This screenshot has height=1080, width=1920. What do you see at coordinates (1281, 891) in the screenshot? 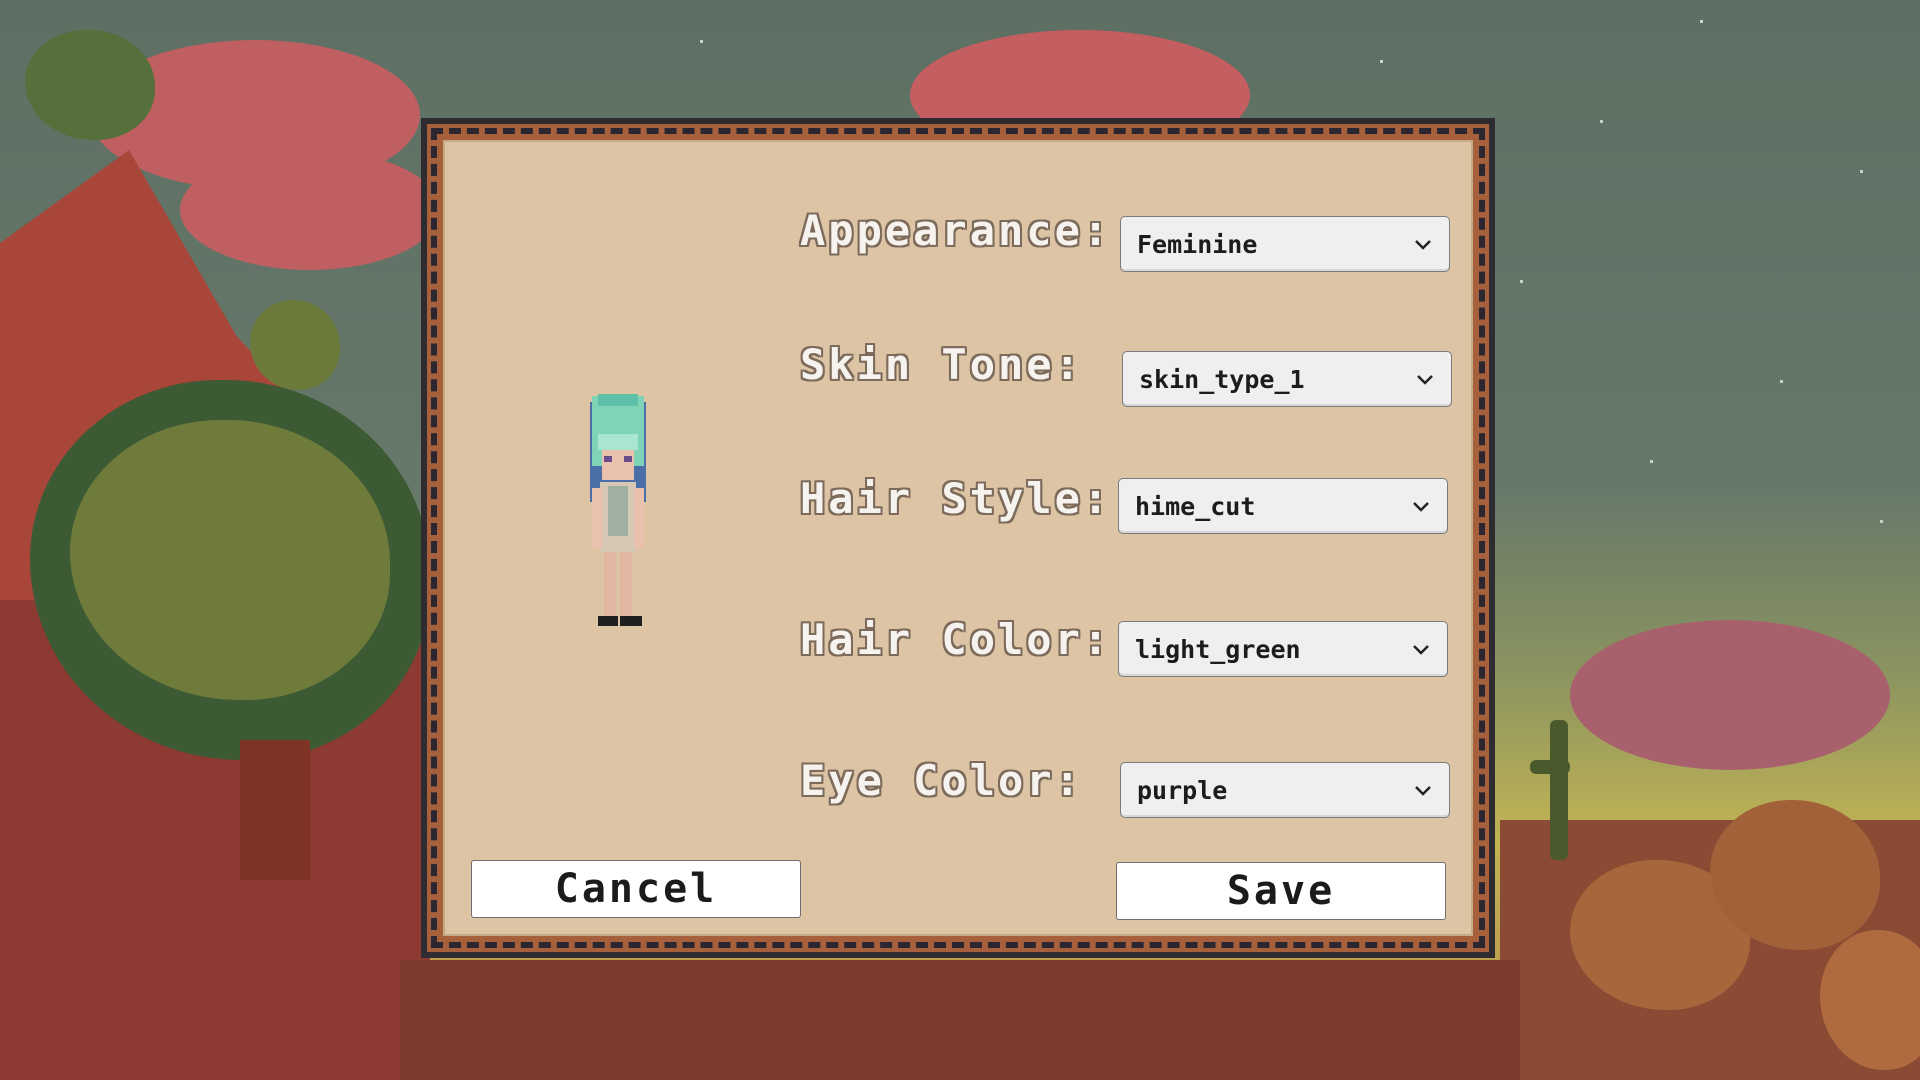
I see `save-button: Save` at bounding box center [1281, 891].